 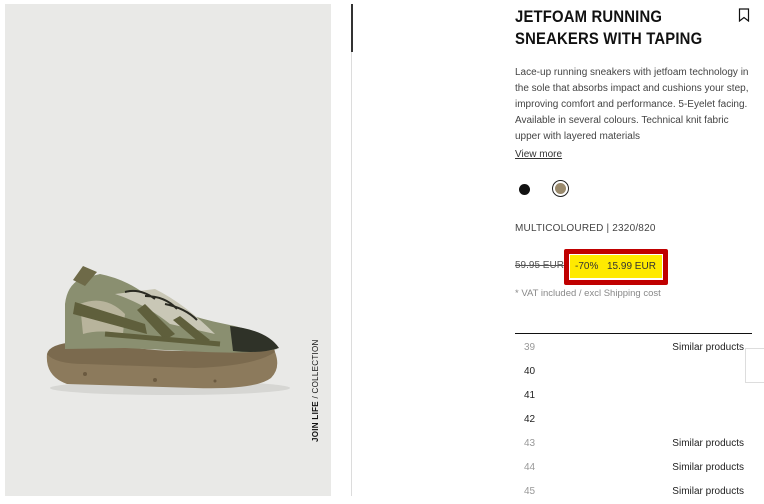 What do you see at coordinates (744, 15) in the screenshot?
I see `bookmark-icon` at bounding box center [744, 15].